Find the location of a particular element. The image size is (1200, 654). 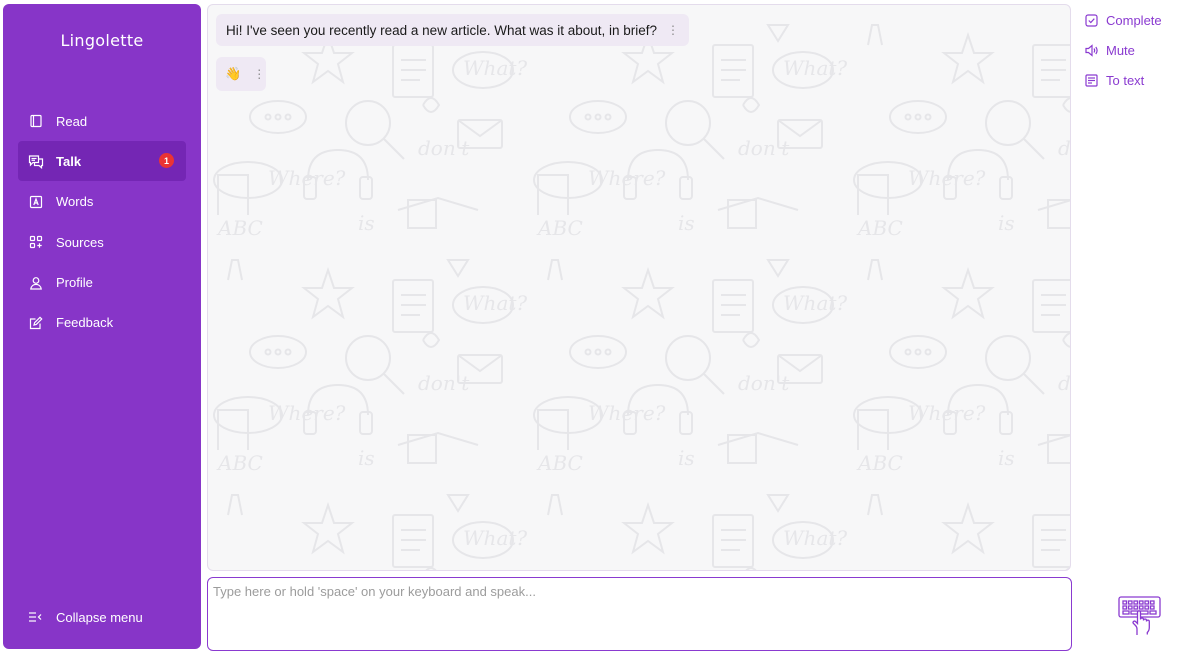

sidebar-item-profile: Profile is located at coordinates (102, 283).